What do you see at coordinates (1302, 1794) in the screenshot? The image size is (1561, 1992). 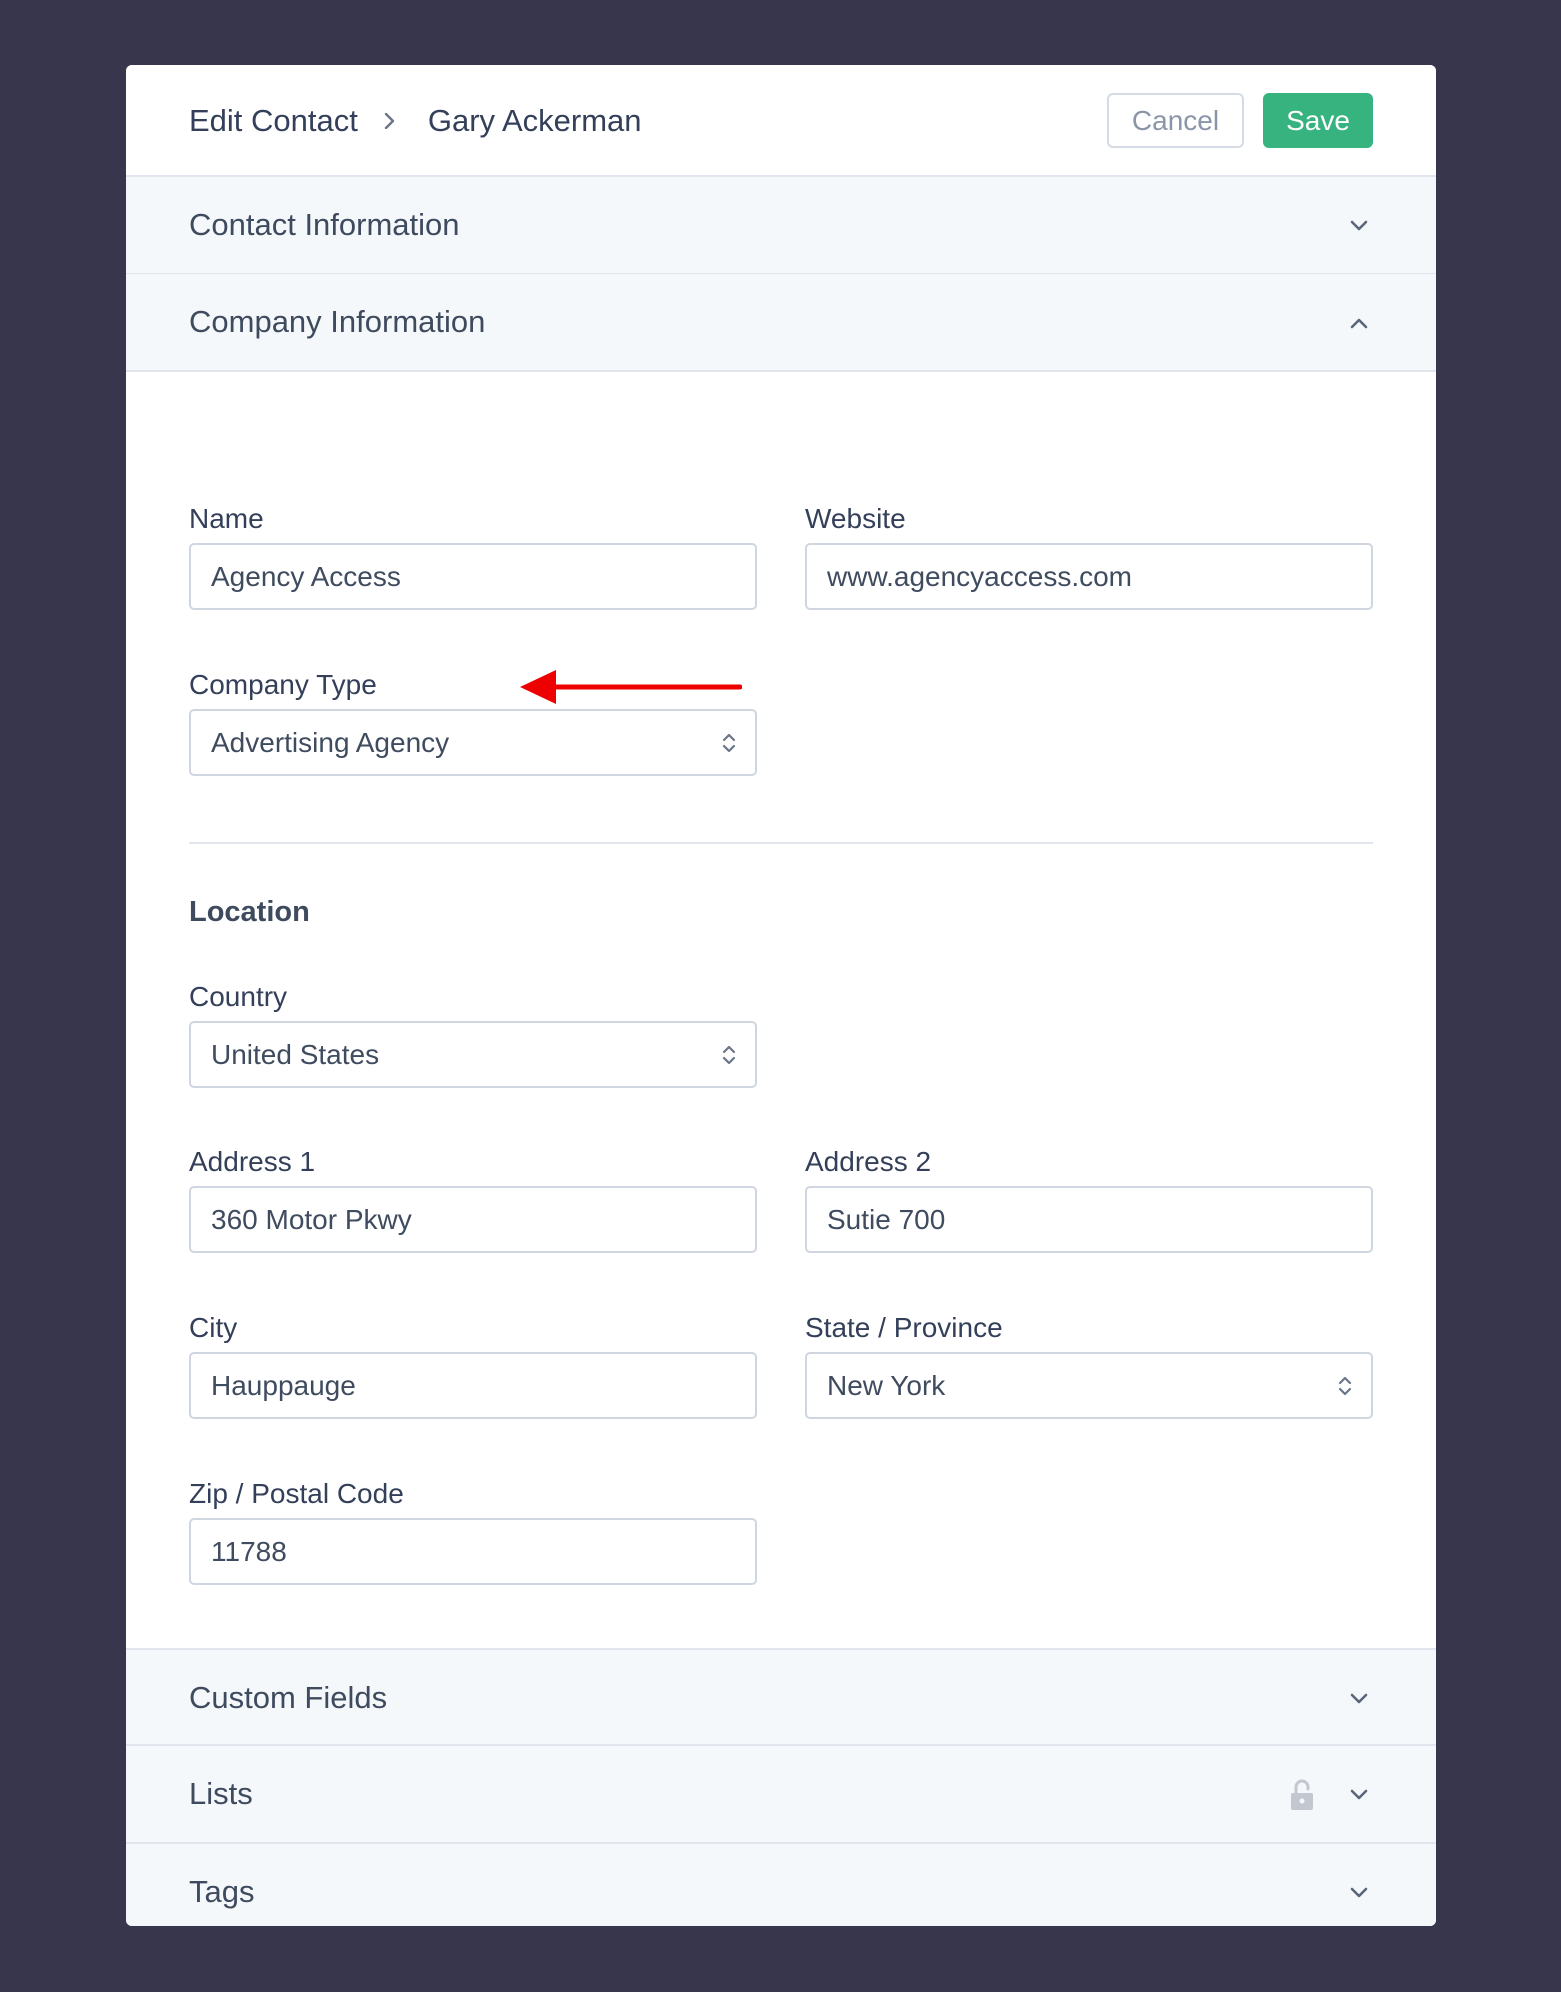 I see `lock-icon` at bounding box center [1302, 1794].